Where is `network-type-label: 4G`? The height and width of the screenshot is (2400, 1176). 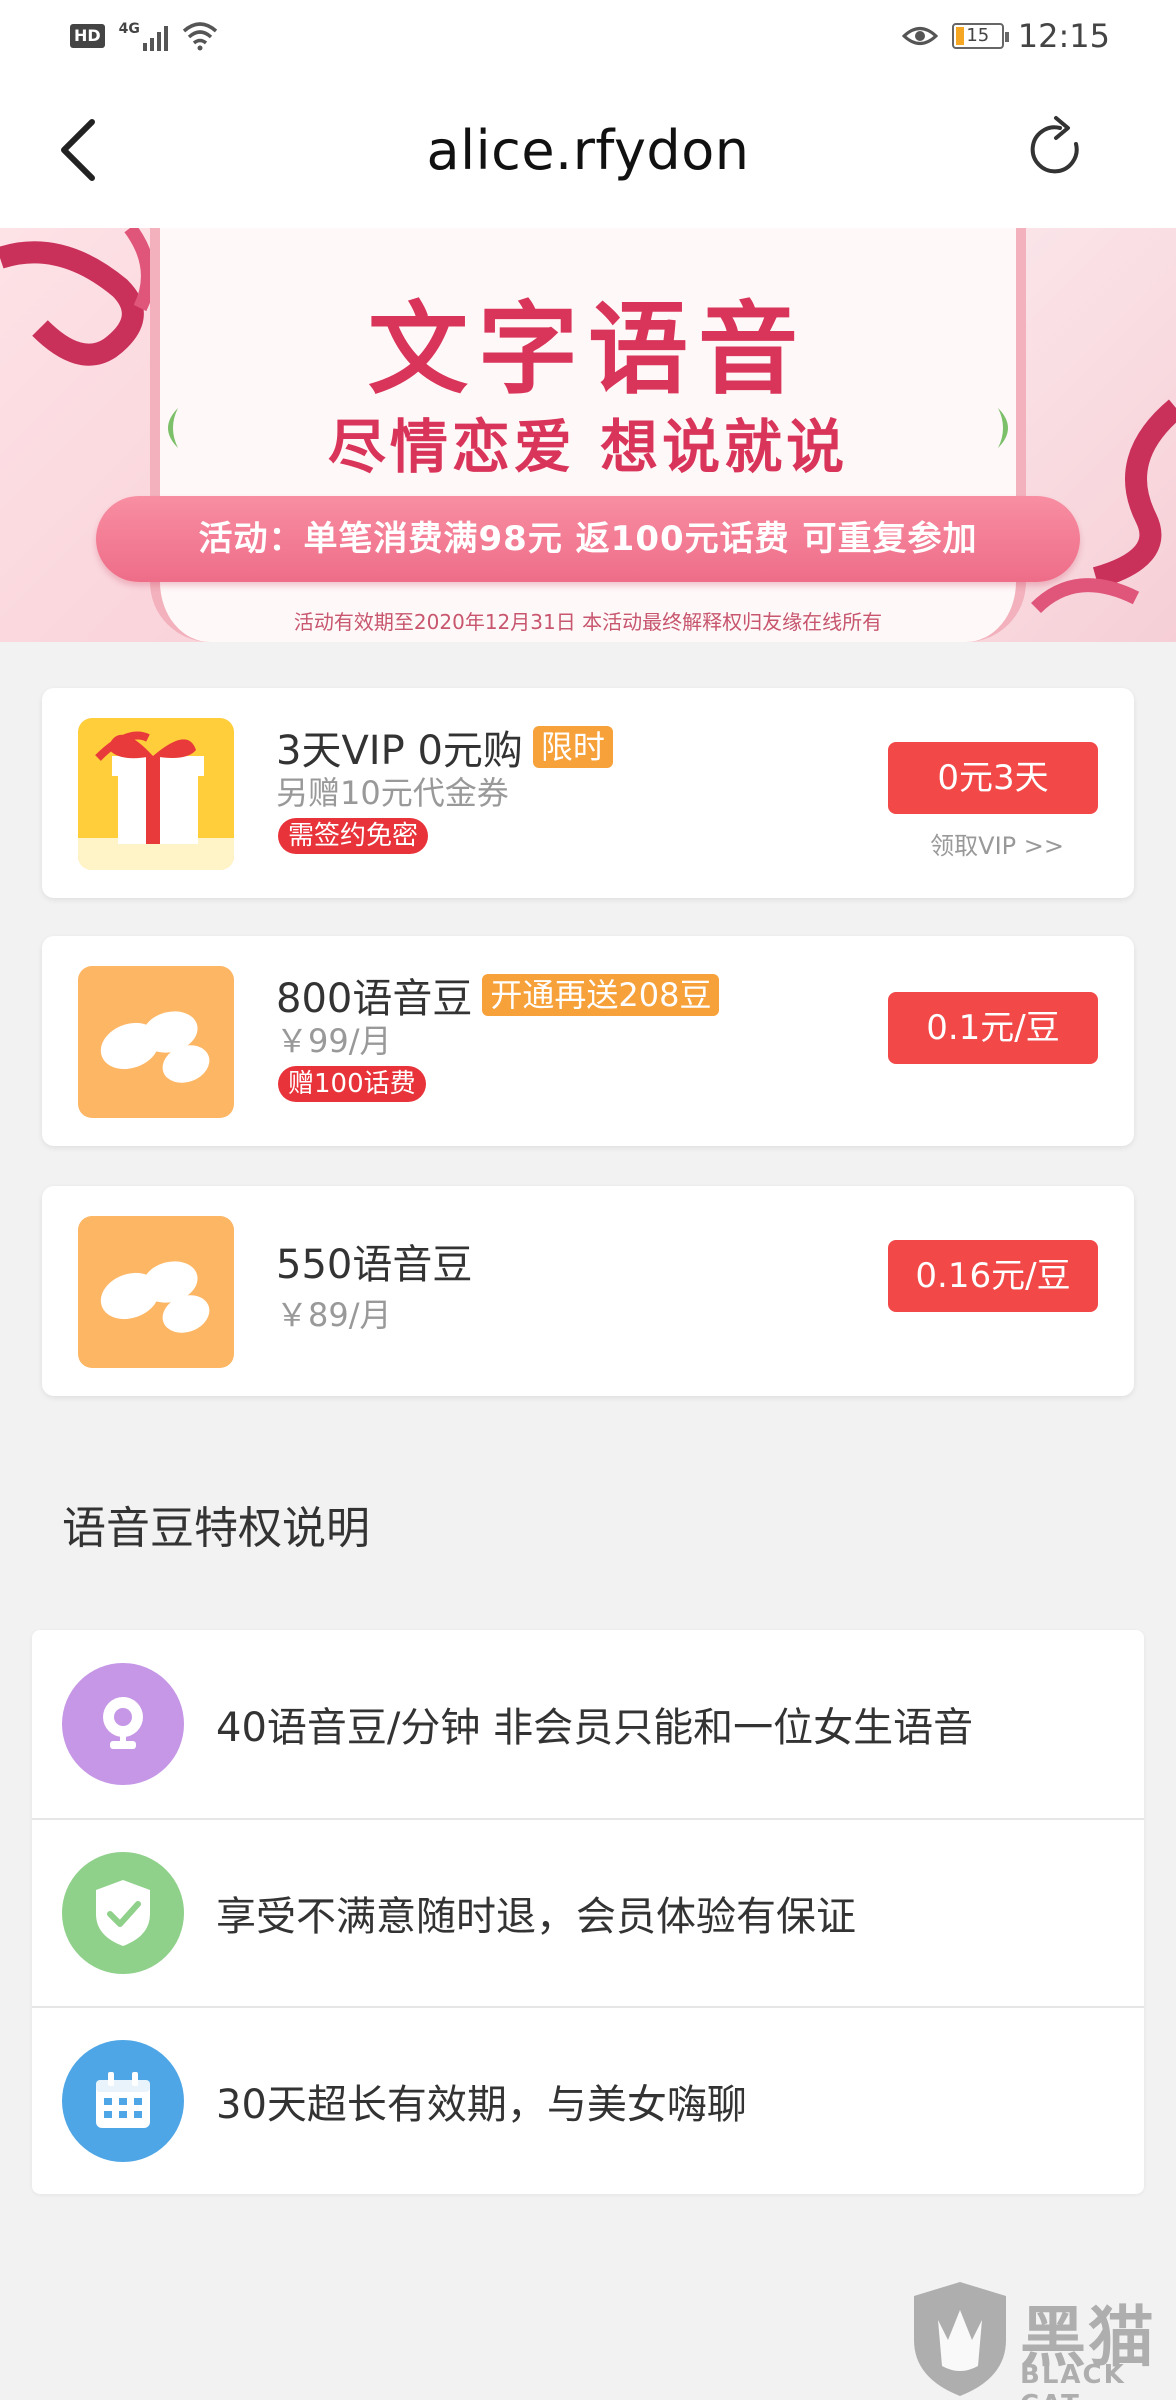 network-type-label: 4G is located at coordinates (129, 29).